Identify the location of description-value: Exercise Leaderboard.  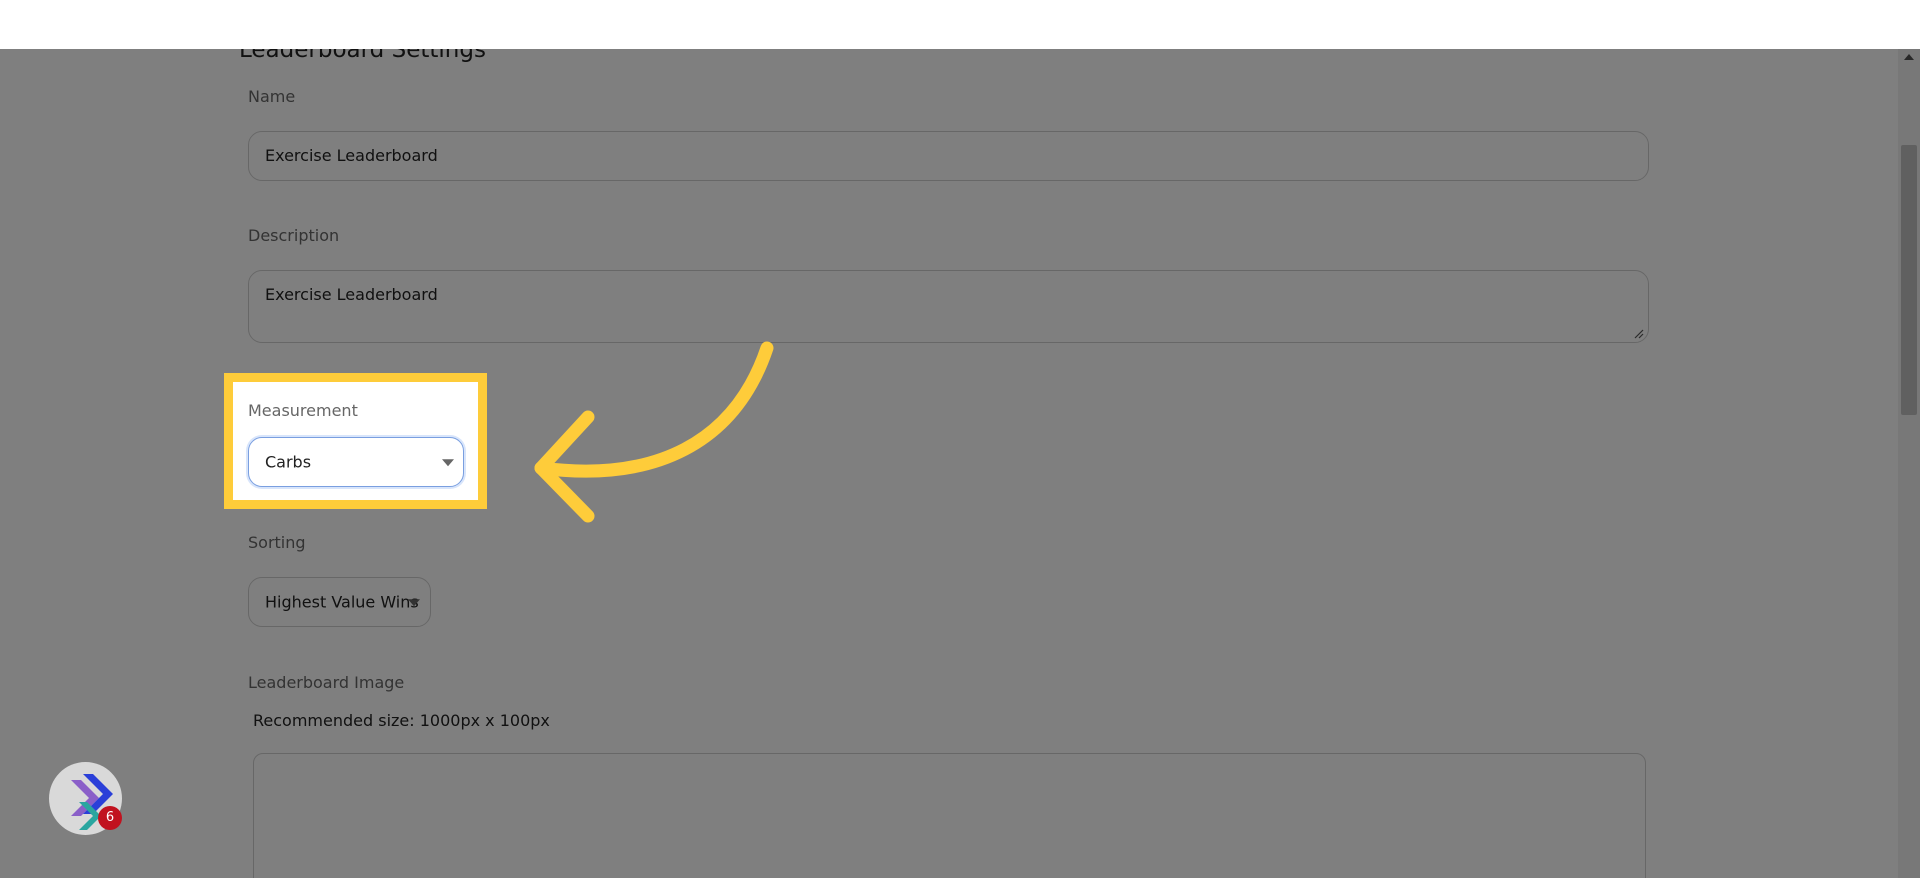
(351, 294).